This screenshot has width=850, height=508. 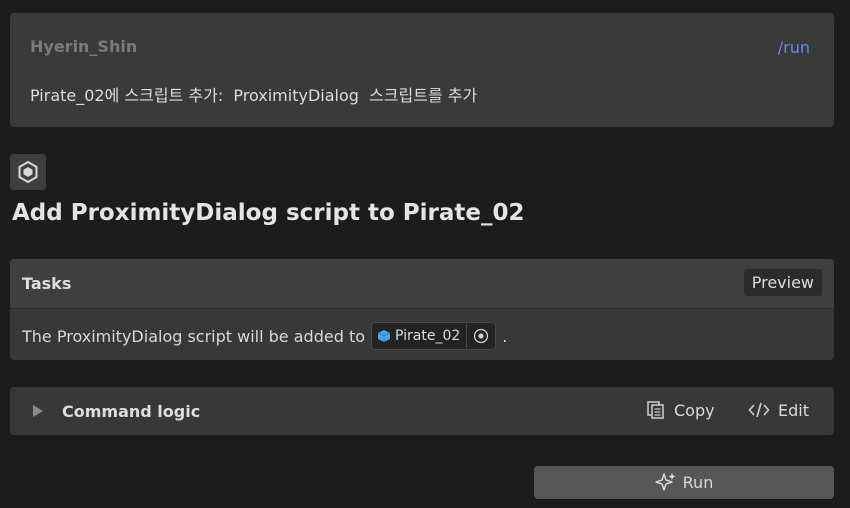 What do you see at coordinates (698, 482) in the screenshot?
I see `run-label: Run` at bounding box center [698, 482].